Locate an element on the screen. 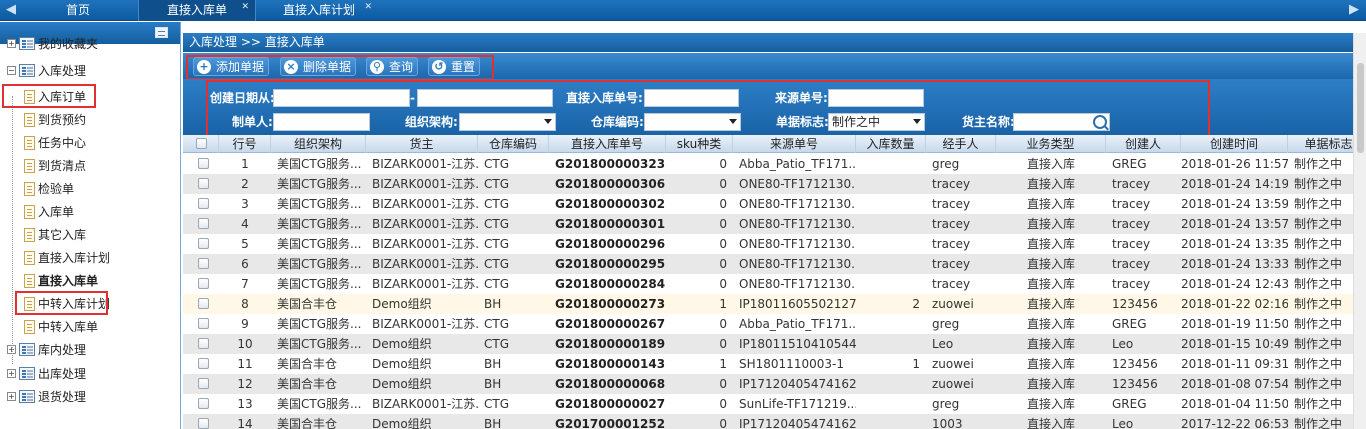 The image size is (1366, 429). sidebar-item: + 我的收藏夹 is located at coordinates (90, 44).